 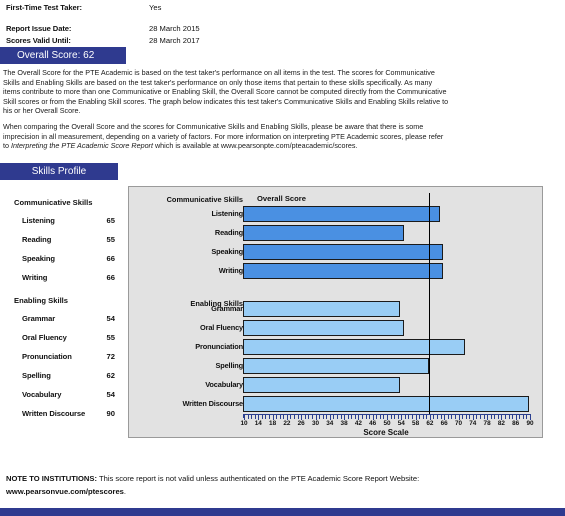 What do you see at coordinates (335, 328) in the screenshot?
I see `chart-bar-row: Oral Fluency` at bounding box center [335, 328].